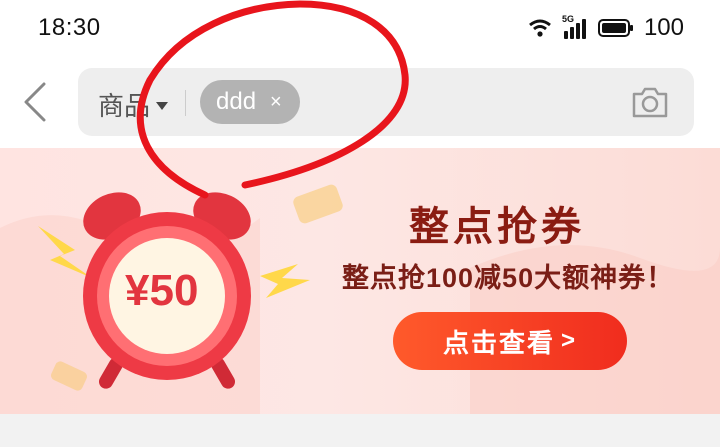  I want to click on chip-text: ddd, so click(236, 101).